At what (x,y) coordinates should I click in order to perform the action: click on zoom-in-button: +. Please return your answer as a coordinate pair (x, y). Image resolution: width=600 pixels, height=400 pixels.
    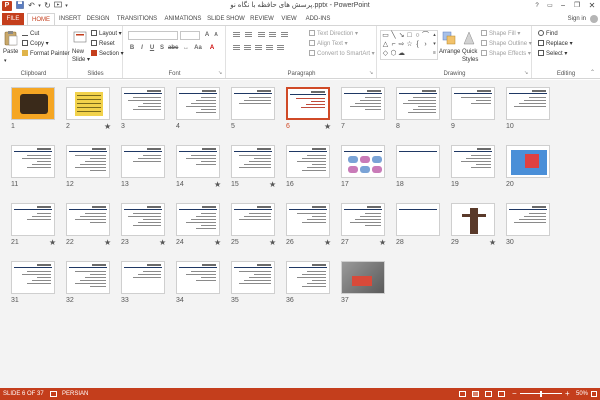
    Looking at the image, I should click on (567, 394).